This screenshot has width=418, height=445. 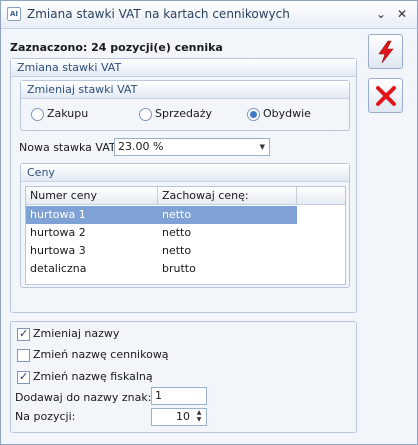 What do you see at coordinates (101, 354) in the screenshot?
I see `checkbox-label: Zmień nazwę cennikową` at bounding box center [101, 354].